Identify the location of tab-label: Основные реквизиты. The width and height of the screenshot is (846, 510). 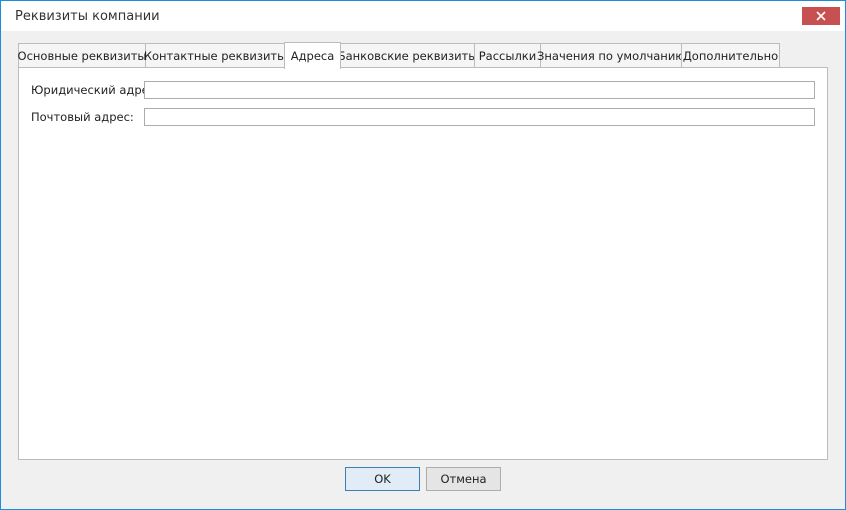
(82, 55).